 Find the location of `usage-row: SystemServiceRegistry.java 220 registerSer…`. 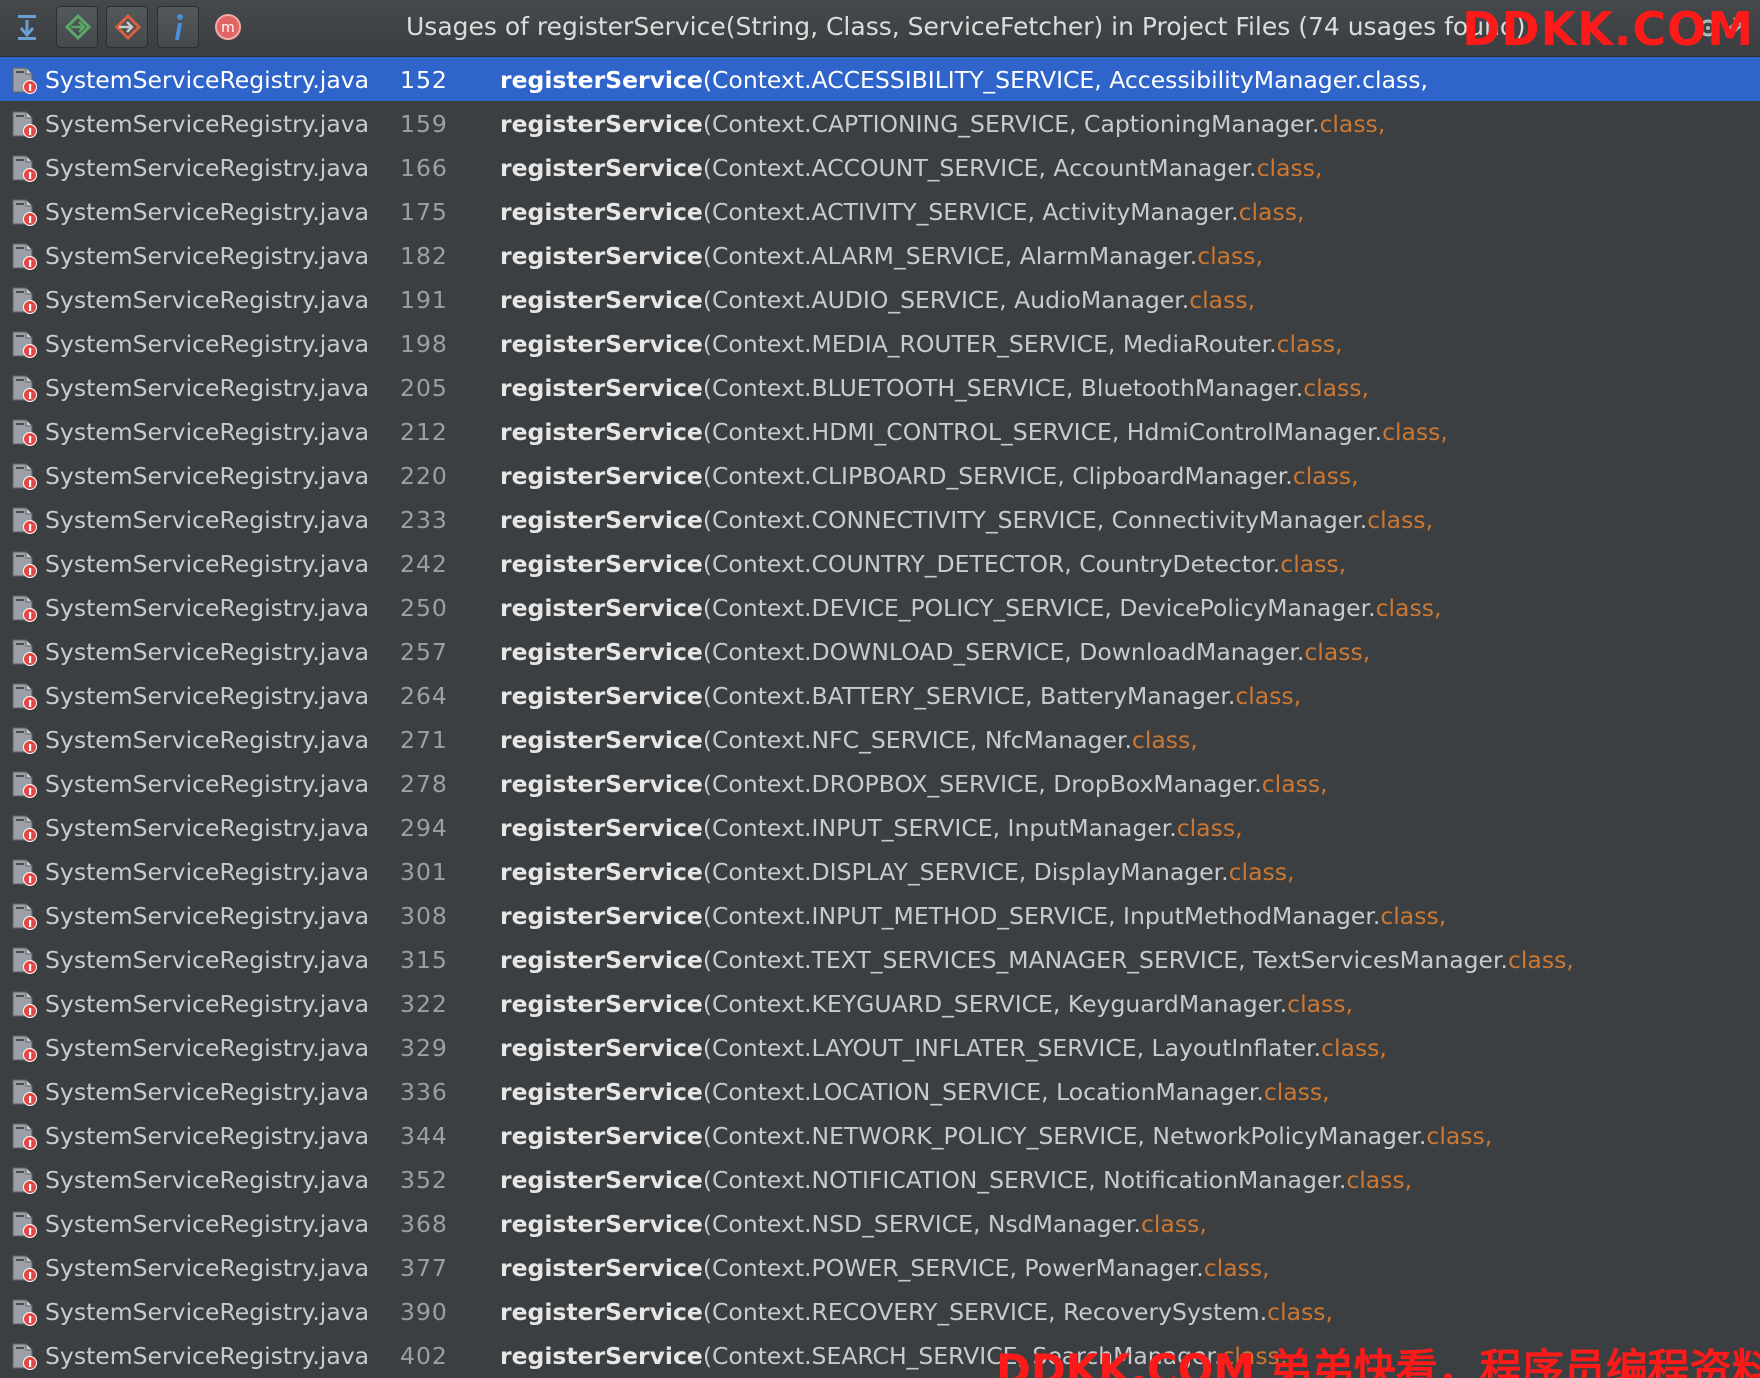

usage-row: SystemServiceRegistry.java 220 registerSer… is located at coordinates (880, 475).